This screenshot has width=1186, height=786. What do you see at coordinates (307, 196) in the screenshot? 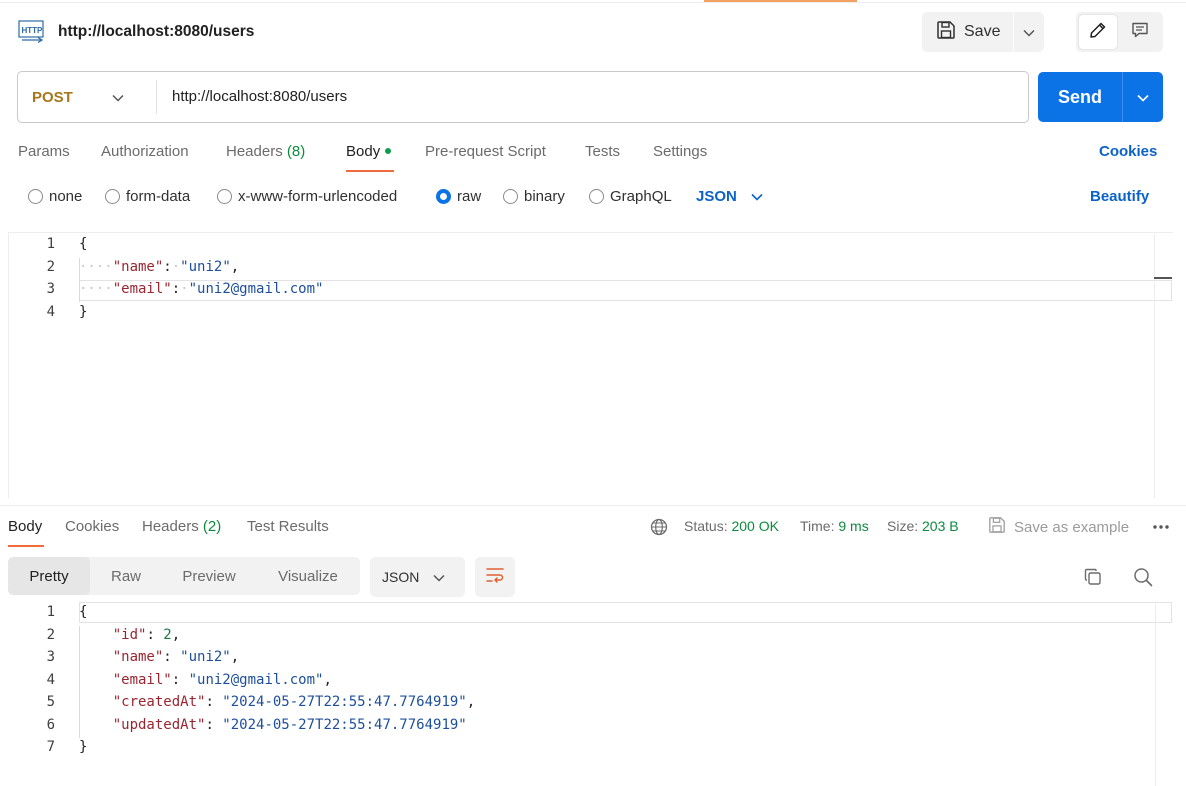
I see `radio-urlencoded: x-www-form-urlencoded` at bounding box center [307, 196].